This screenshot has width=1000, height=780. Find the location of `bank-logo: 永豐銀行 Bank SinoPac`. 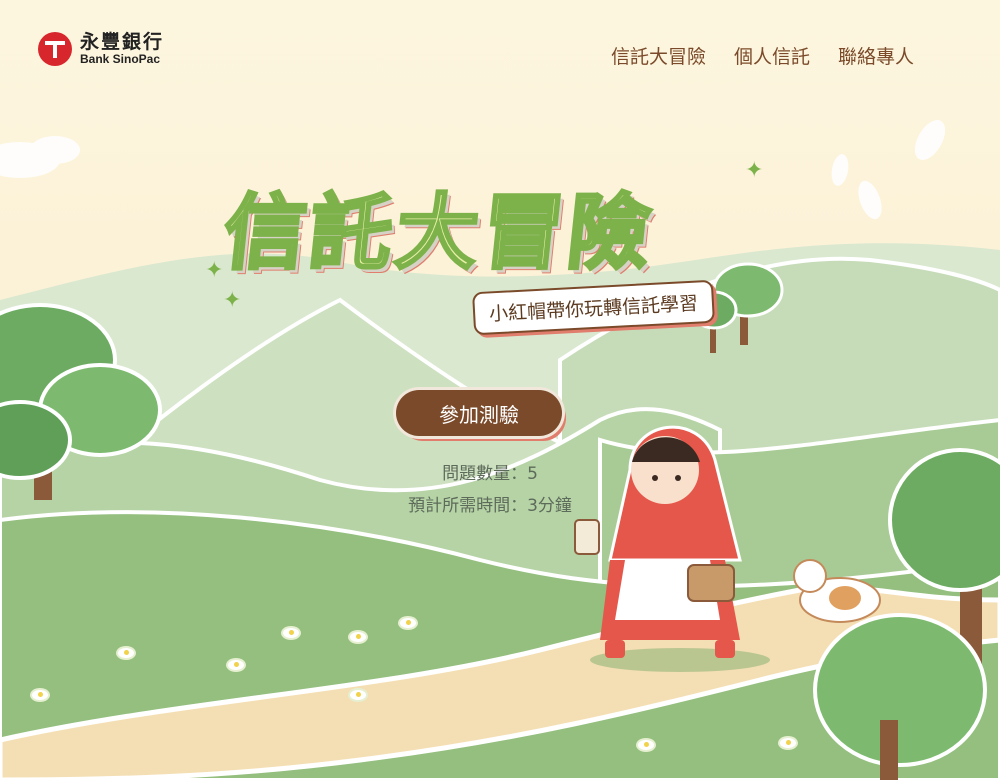

bank-logo: 永豐銀行 Bank SinoPac is located at coordinates (101, 49).